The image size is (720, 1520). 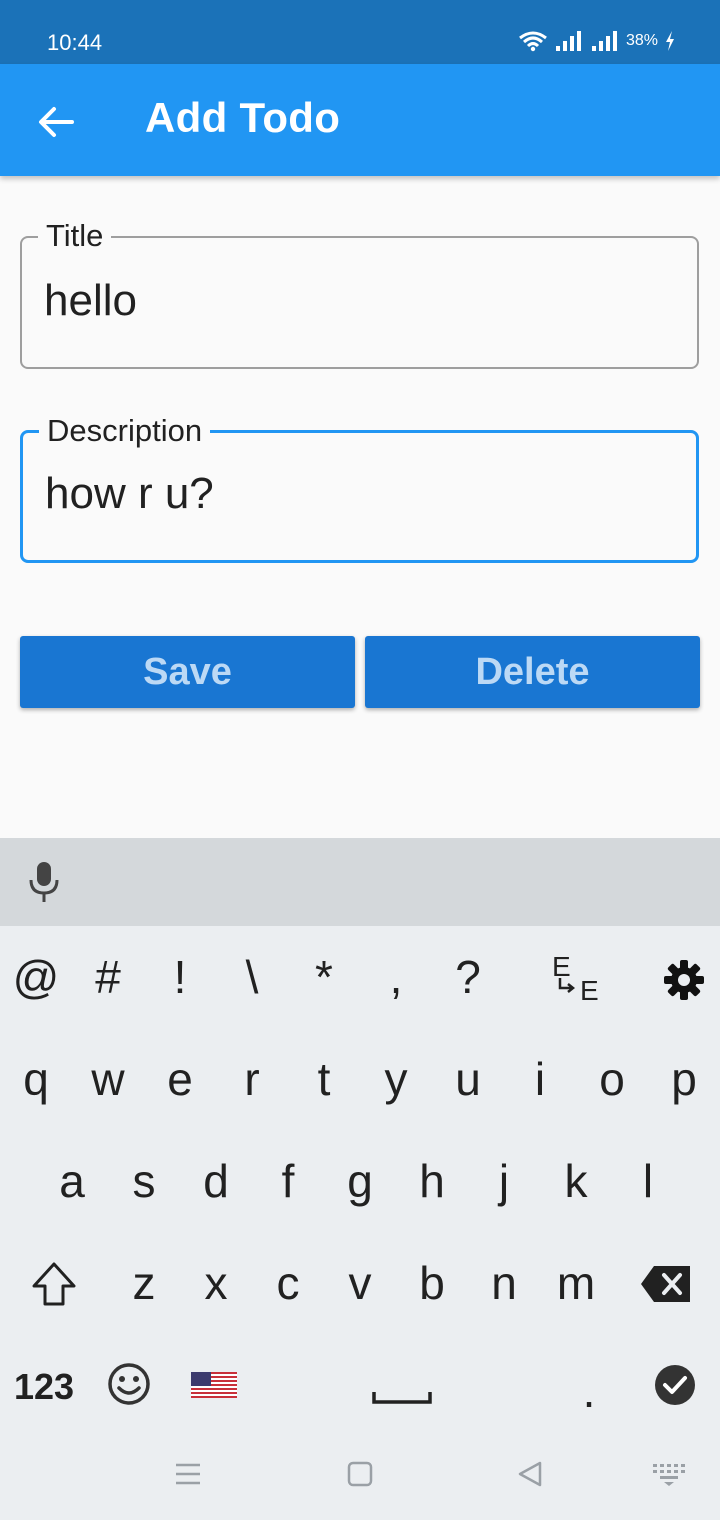 I want to click on key-hash: #, so click(x=108, y=977).